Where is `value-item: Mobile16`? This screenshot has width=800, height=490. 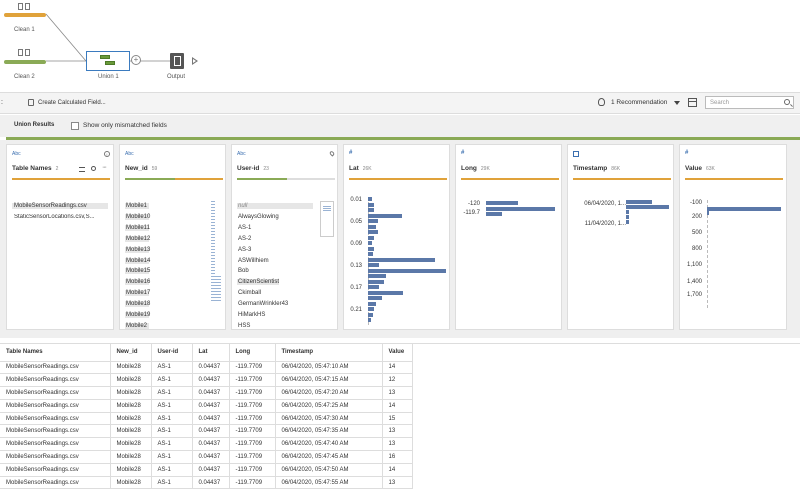
value-item: Mobile16 is located at coordinates (137, 282).